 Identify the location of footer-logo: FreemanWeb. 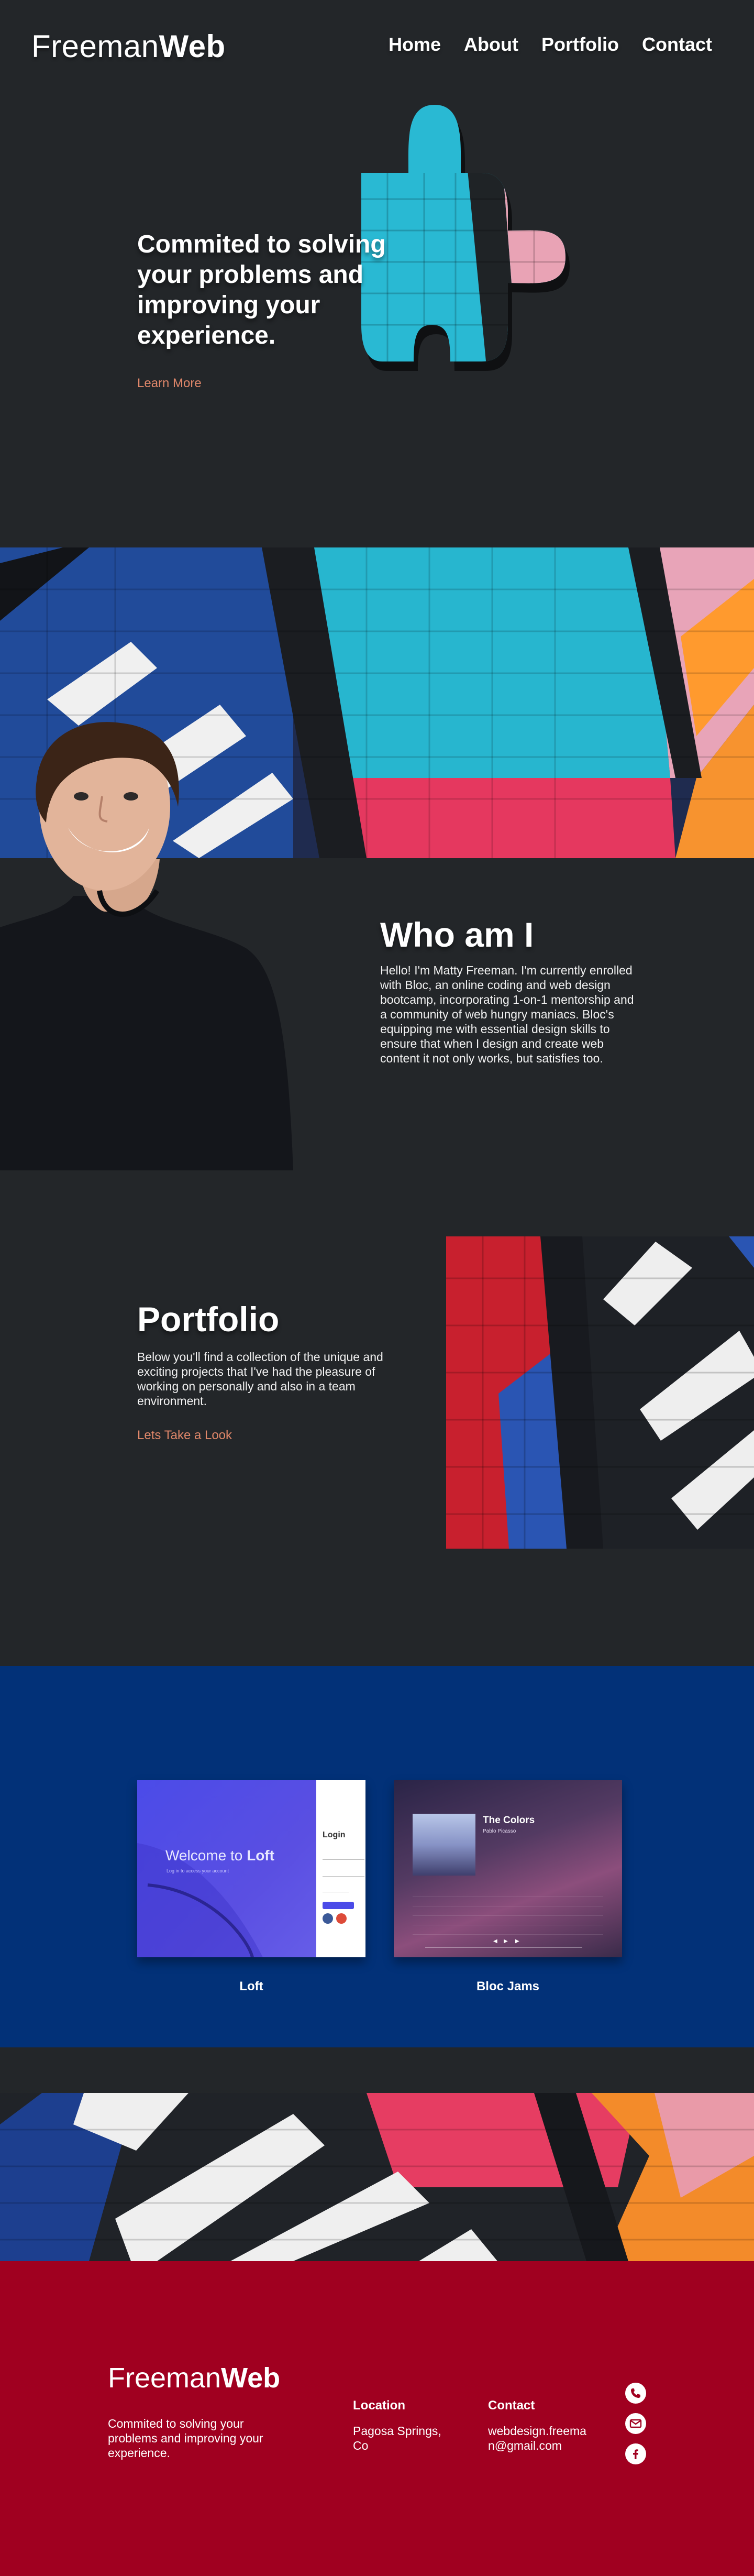
(194, 2378).